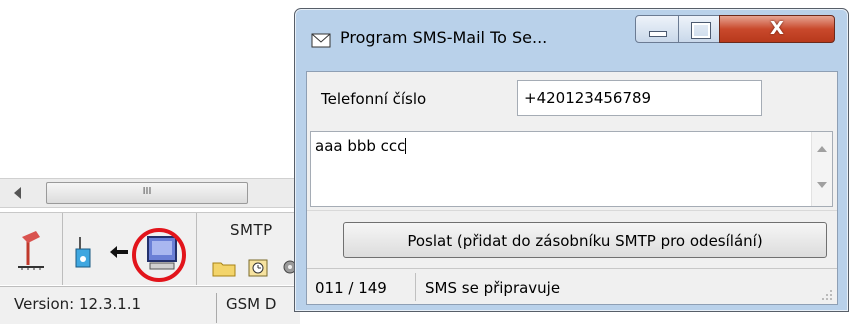 The height and width of the screenshot is (324, 853). I want to click on divider, so click(572, 210).